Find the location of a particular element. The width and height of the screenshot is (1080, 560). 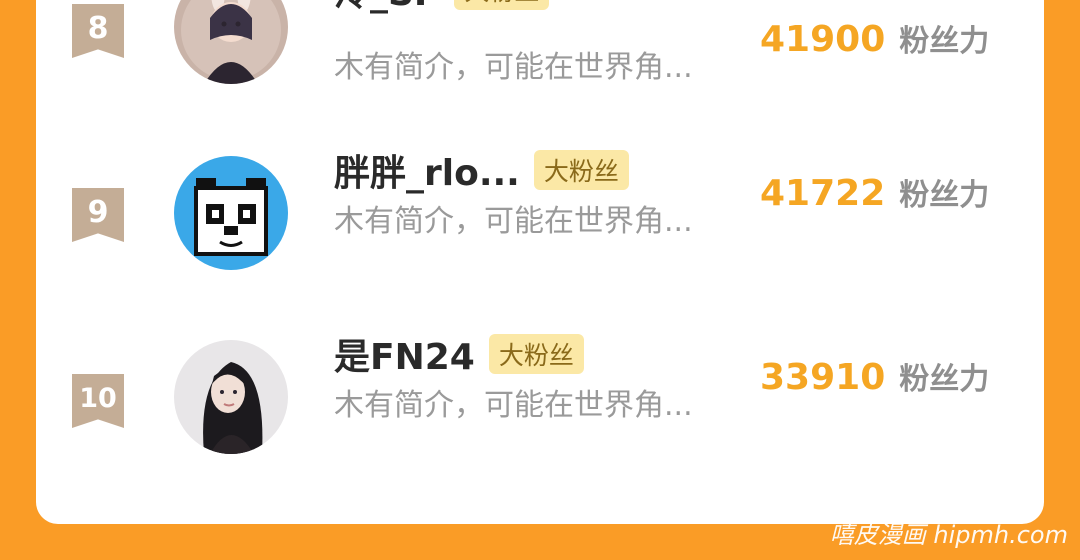

fan-power: 41722 粉丝力 is located at coordinates (874, 192).